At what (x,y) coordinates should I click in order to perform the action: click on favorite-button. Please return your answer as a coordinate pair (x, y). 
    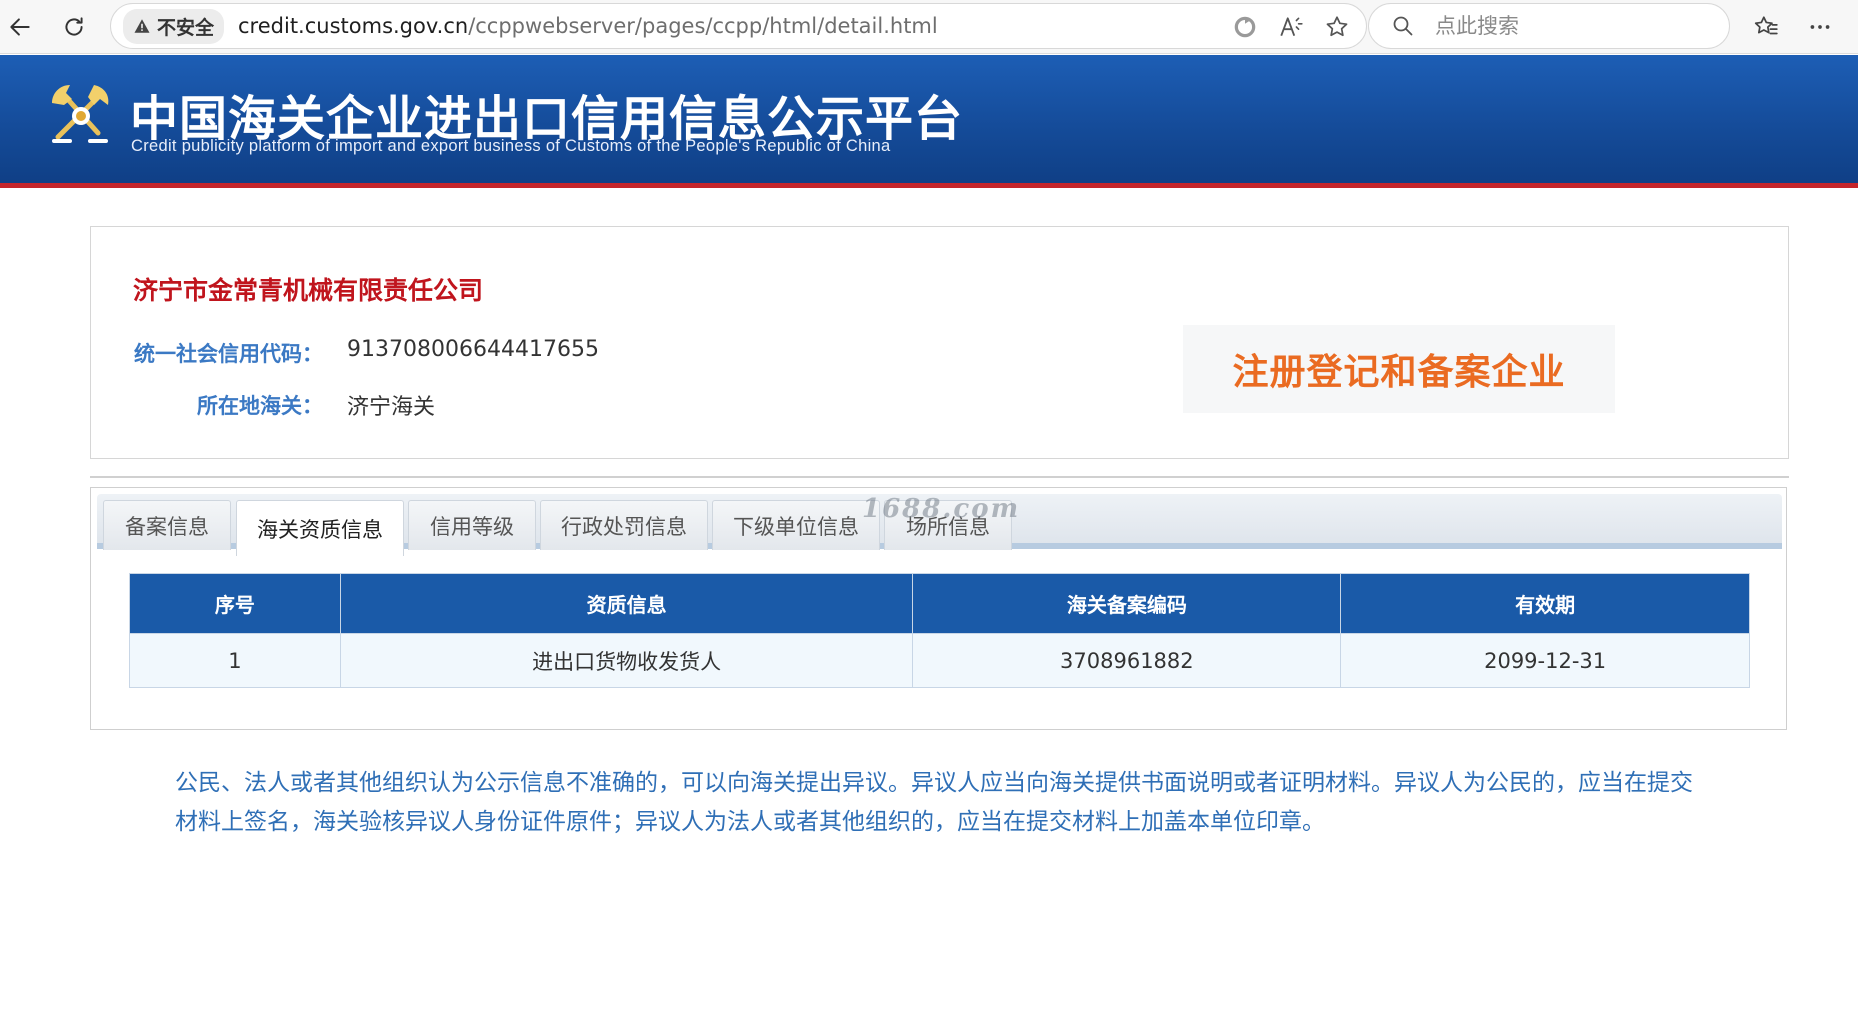
    Looking at the image, I should click on (1337, 27).